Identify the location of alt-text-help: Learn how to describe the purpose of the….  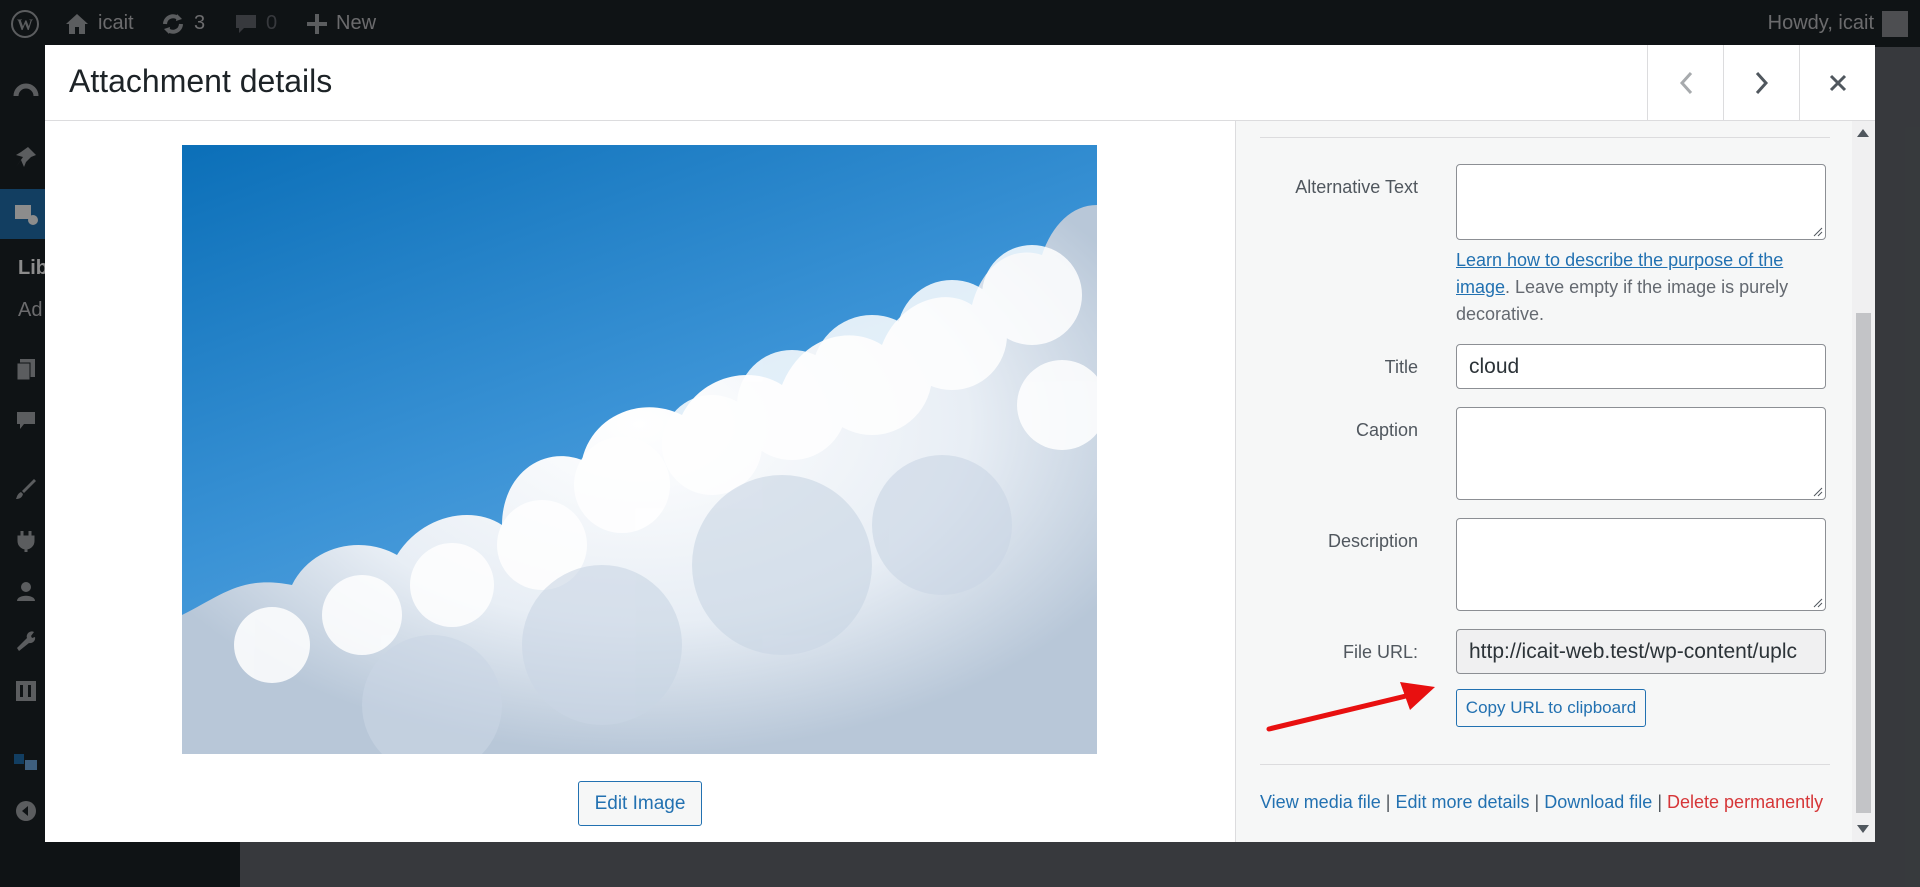
(1646, 287).